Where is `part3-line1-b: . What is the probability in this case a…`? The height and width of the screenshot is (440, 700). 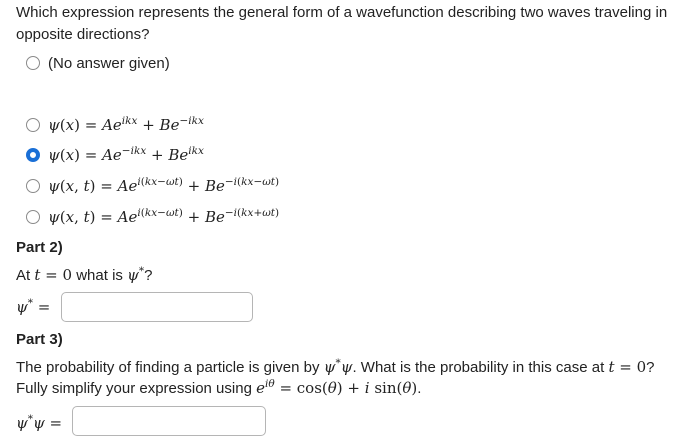
part3-line1-b: . What is the probability in this case a… is located at coordinates (478, 367).